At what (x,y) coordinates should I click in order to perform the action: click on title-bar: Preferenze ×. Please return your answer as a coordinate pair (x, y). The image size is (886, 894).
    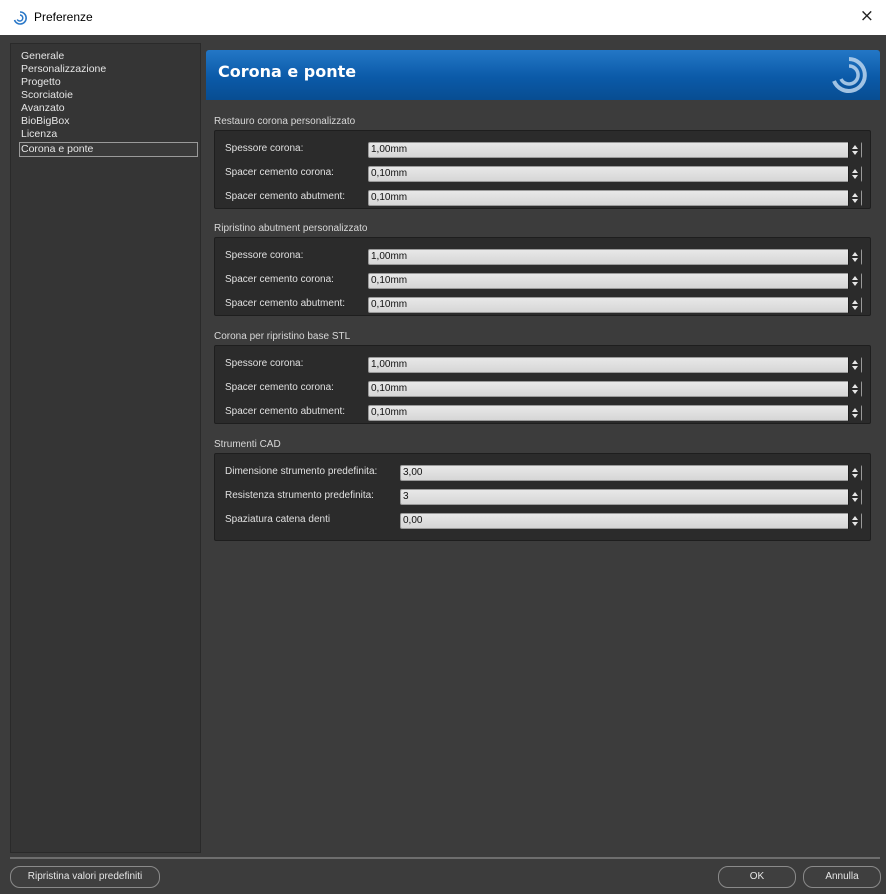
    Looking at the image, I should click on (443, 17).